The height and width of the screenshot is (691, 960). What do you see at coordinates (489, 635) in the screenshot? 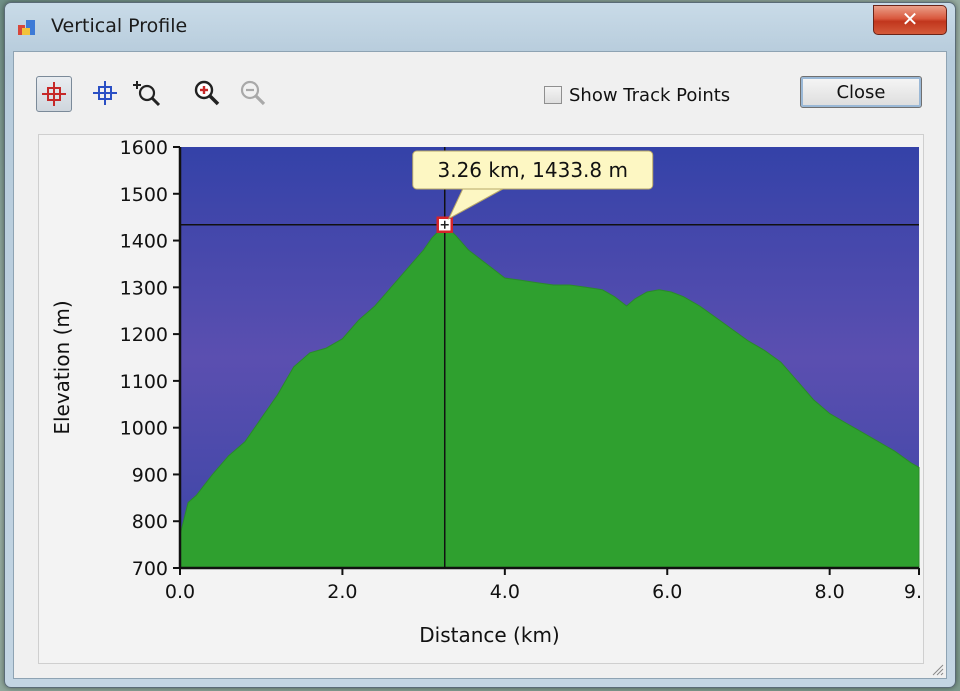
I see `x-axis-label: Distance (km)` at bounding box center [489, 635].